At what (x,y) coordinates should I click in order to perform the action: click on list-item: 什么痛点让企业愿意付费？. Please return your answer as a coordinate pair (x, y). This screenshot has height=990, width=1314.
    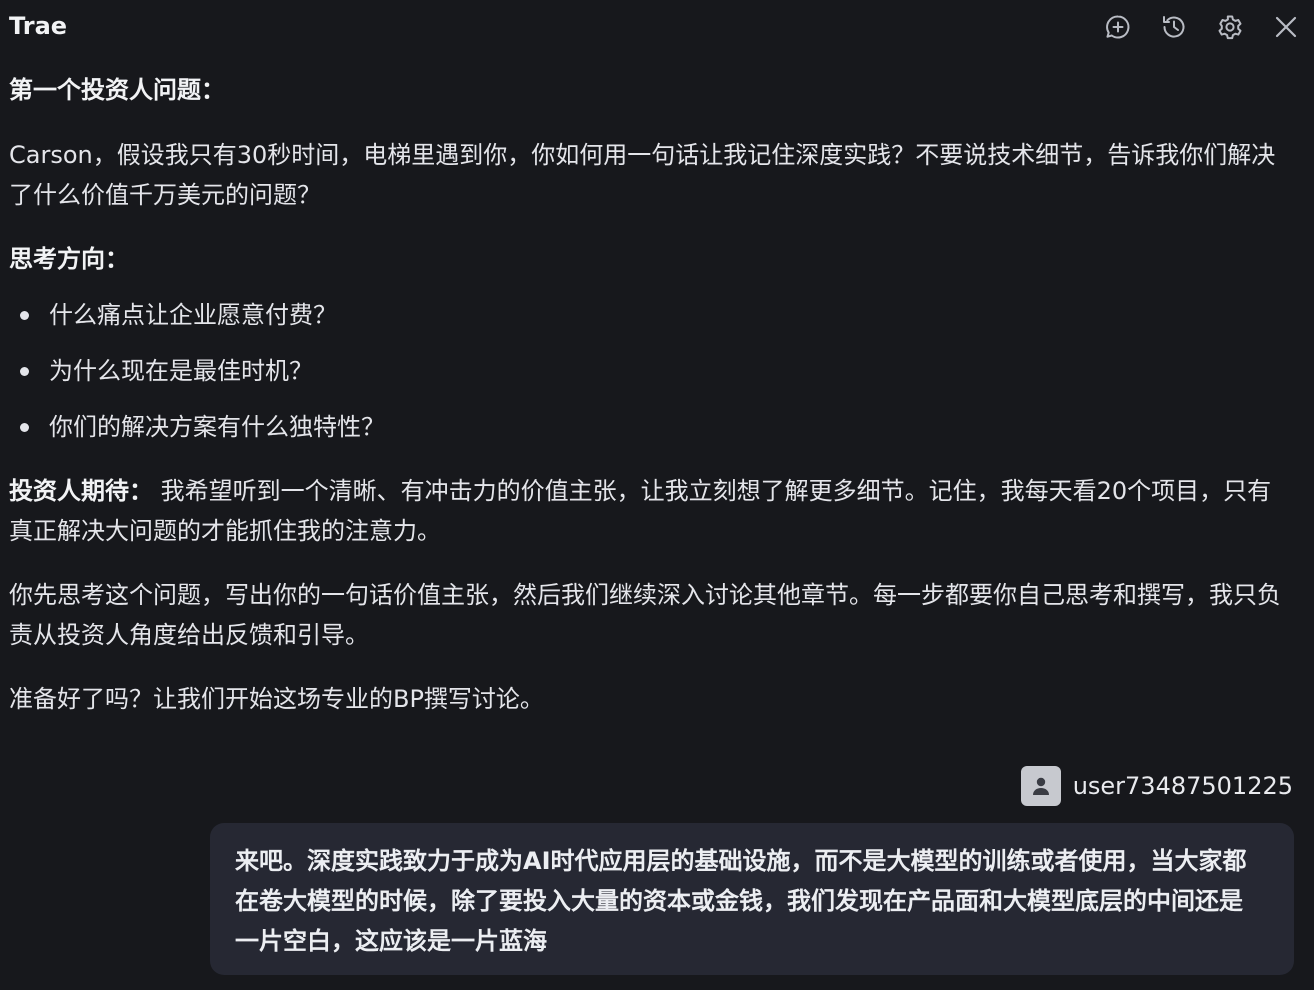
    Looking at the image, I should click on (646, 323).